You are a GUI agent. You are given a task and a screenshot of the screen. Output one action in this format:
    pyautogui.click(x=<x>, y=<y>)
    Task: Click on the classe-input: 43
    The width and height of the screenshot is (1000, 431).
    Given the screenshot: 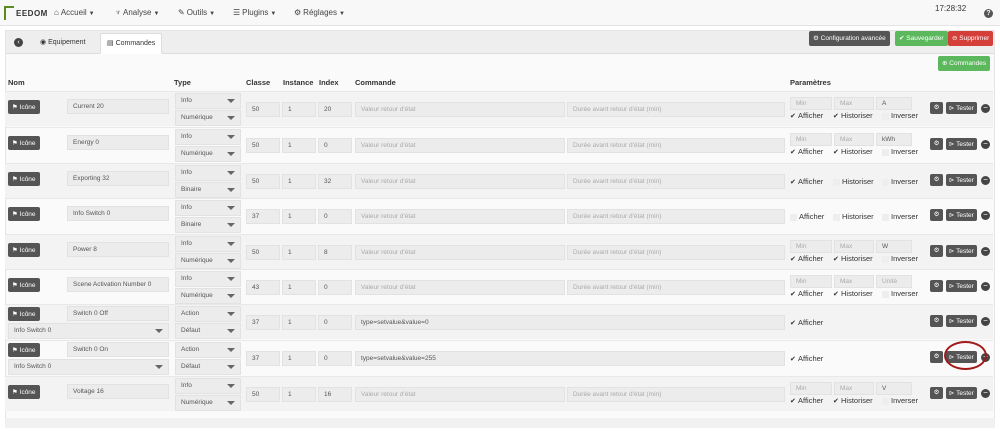 What is the action you would take?
    pyautogui.click(x=263, y=287)
    